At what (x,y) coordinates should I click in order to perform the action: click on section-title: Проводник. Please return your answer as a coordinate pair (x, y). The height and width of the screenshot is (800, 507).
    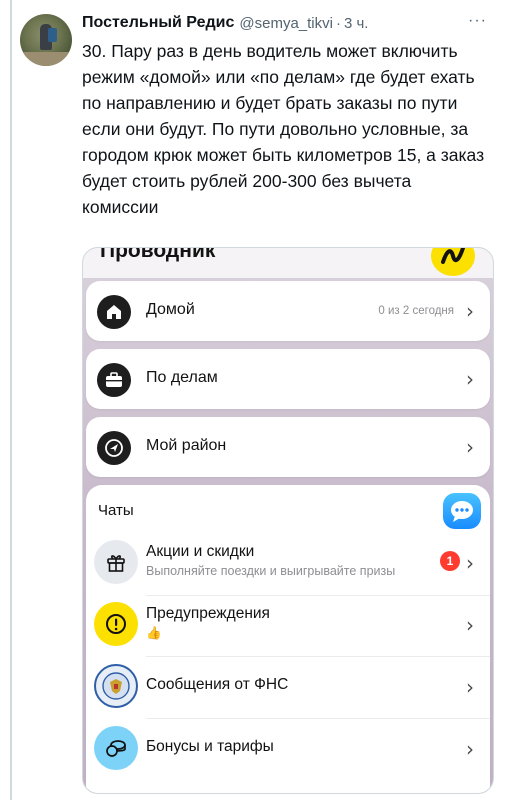
    Looking at the image, I should click on (158, 254).